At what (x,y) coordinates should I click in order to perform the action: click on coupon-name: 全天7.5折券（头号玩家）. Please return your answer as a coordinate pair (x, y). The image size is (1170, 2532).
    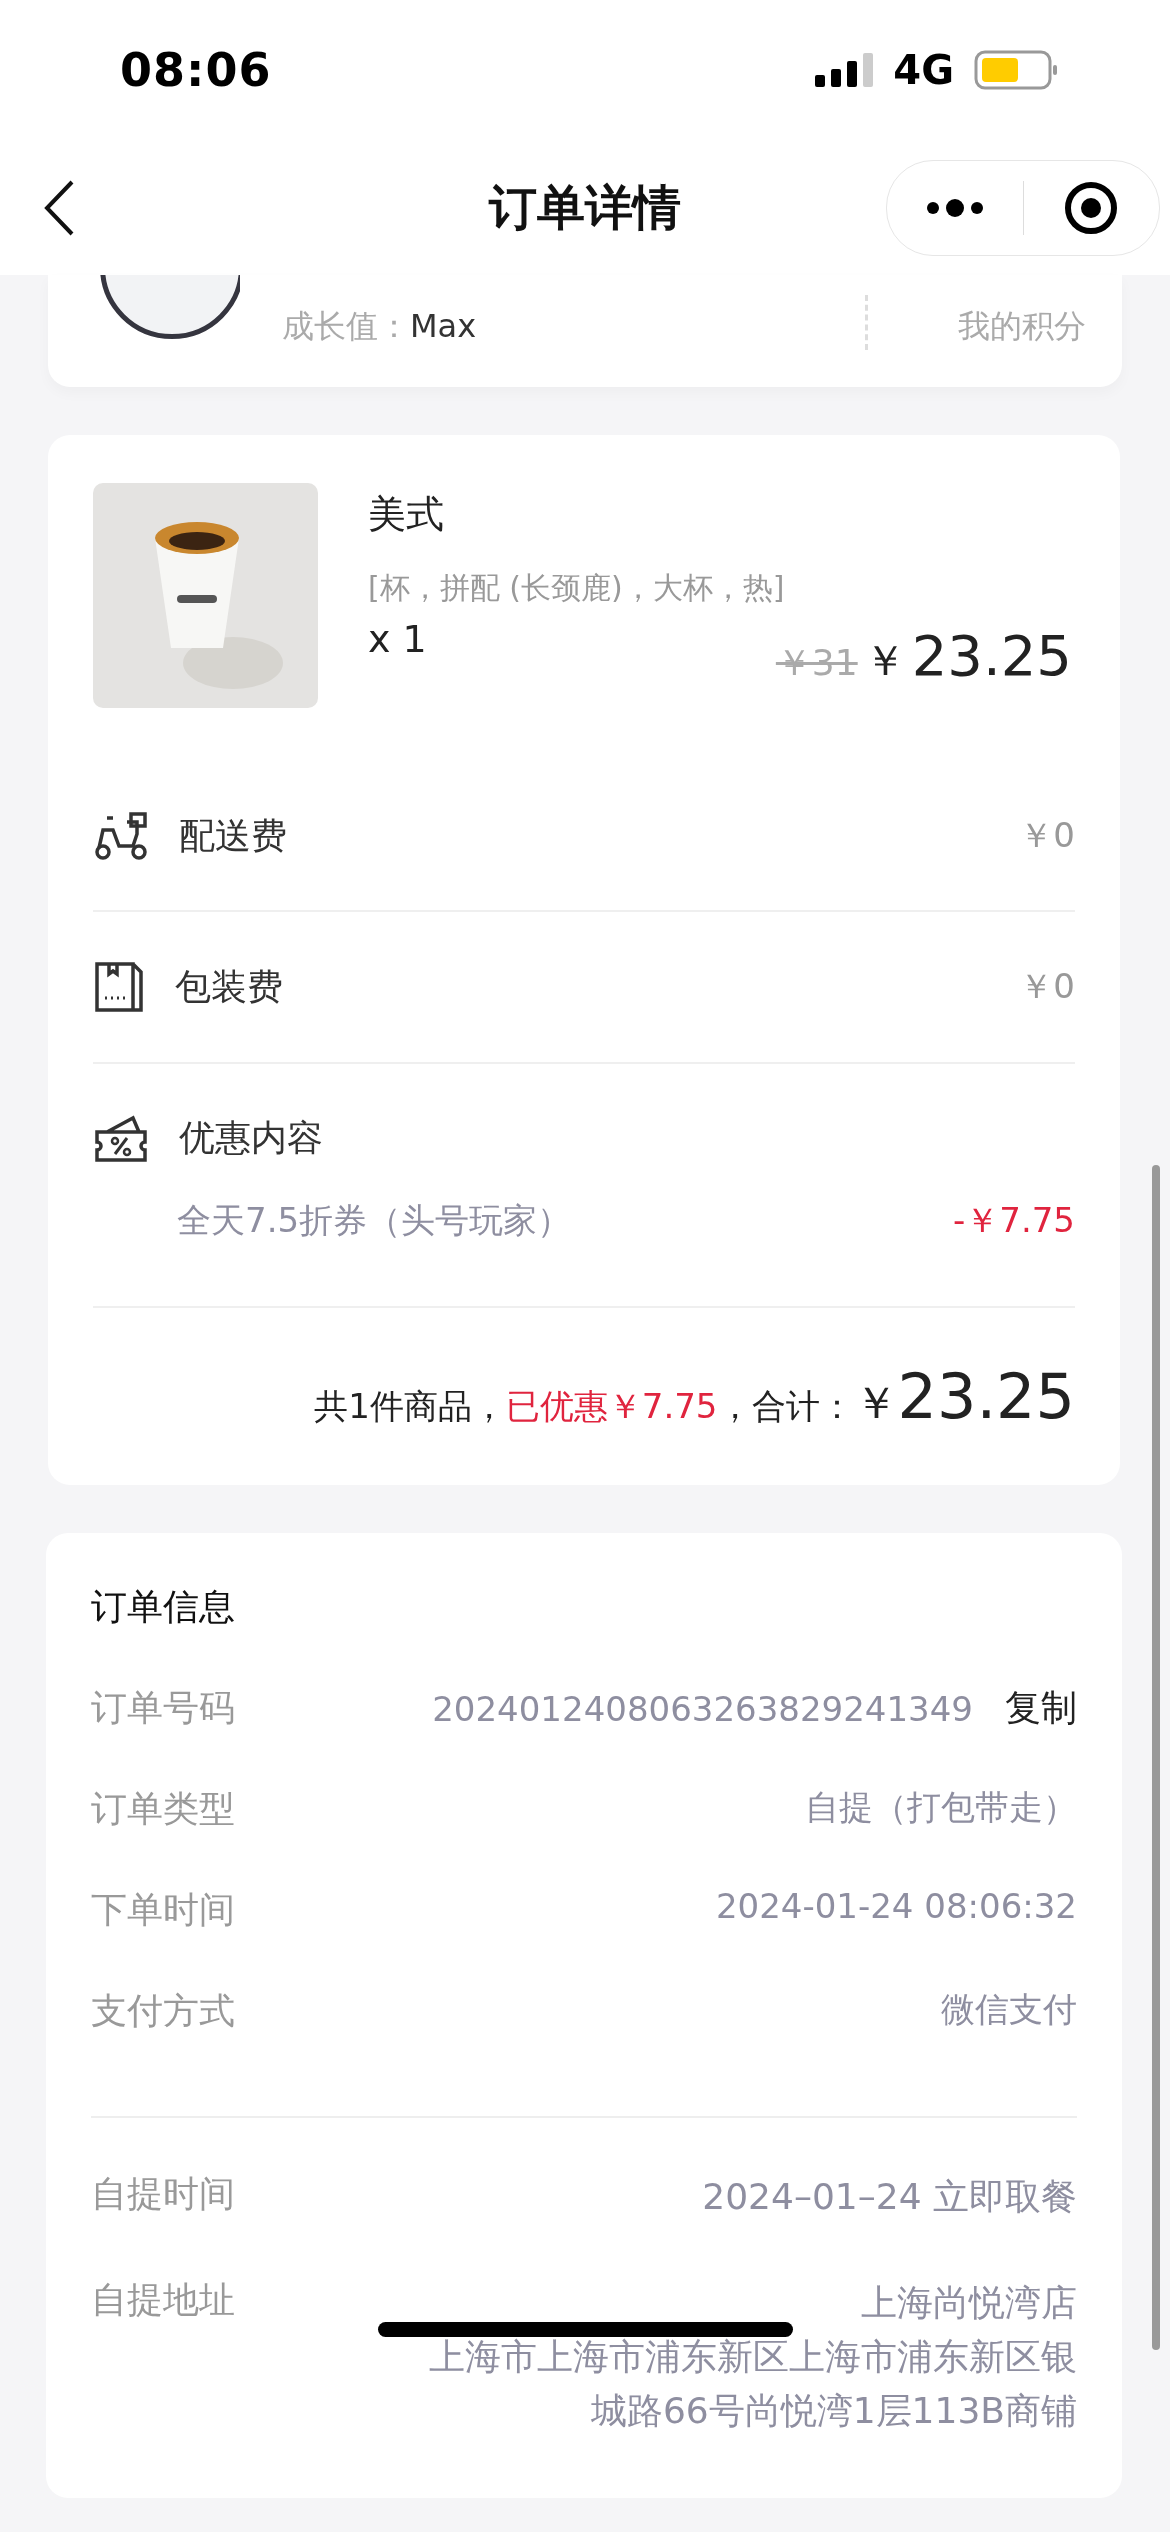
    Looking at the image, I should click on (374, 1220).